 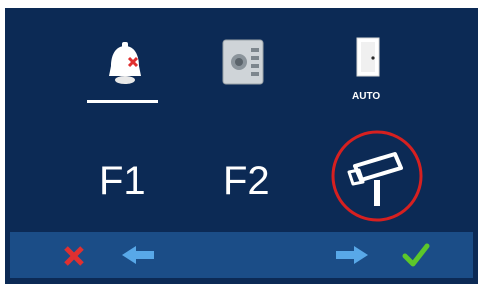 I want to click on bell-mute-icon, so click(x=125, y=65).